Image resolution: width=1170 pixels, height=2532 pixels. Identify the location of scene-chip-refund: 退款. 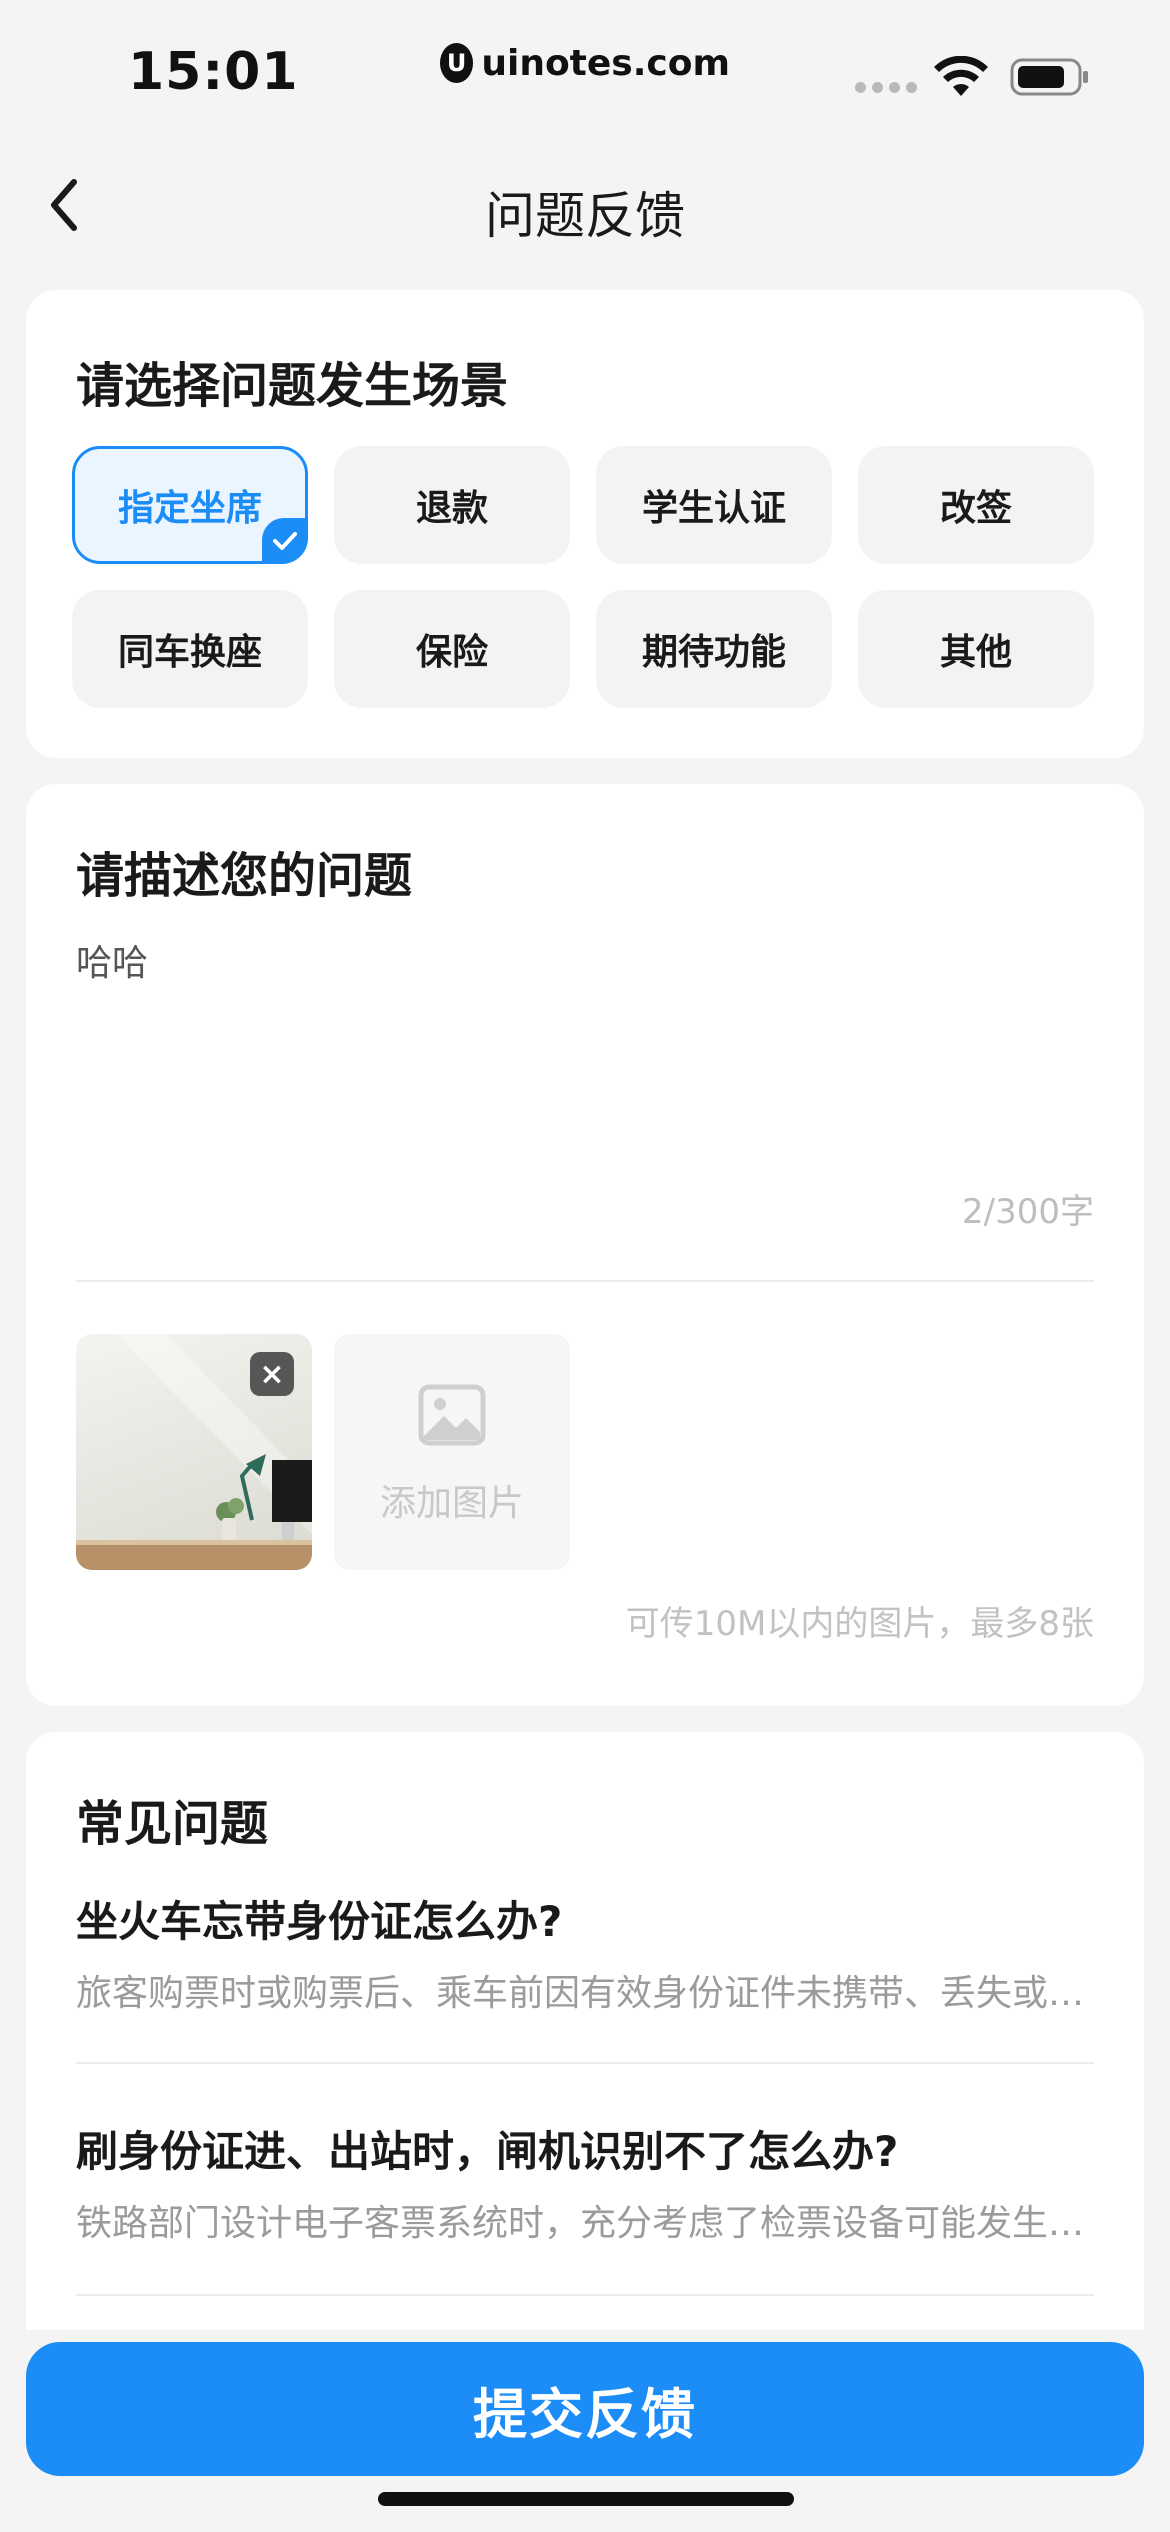
(452, 505).